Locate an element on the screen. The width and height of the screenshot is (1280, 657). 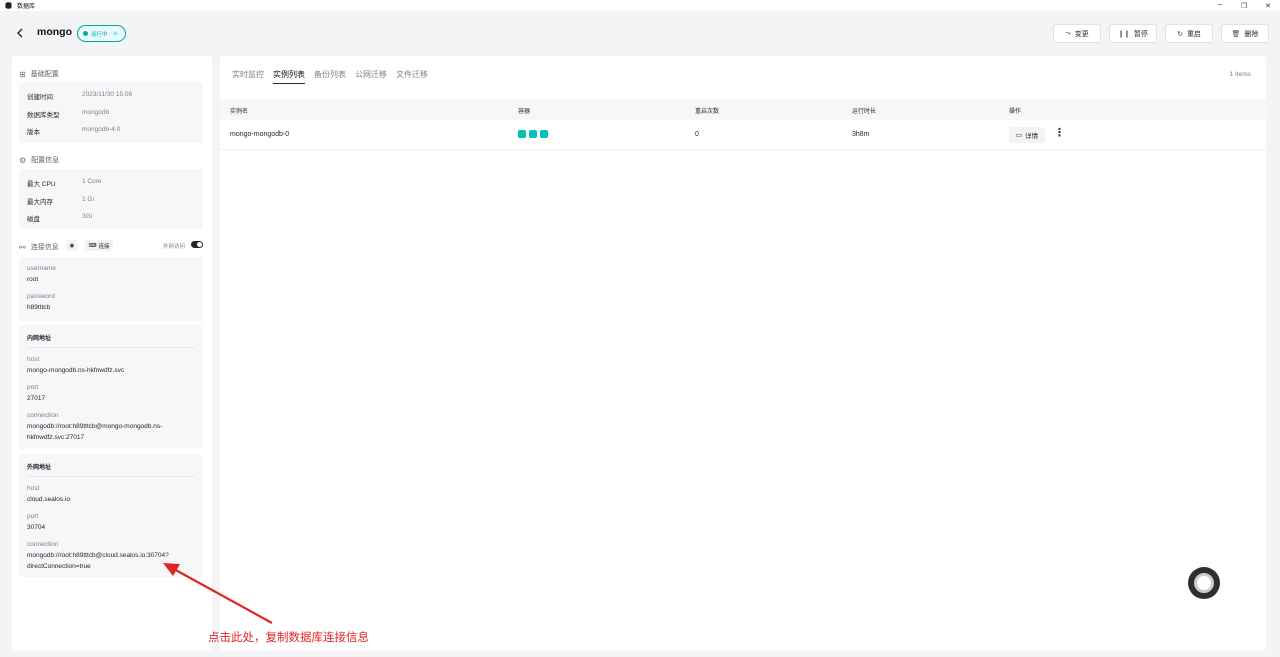
tab-backups: 备份列表 is located at coordinates (330, 76).